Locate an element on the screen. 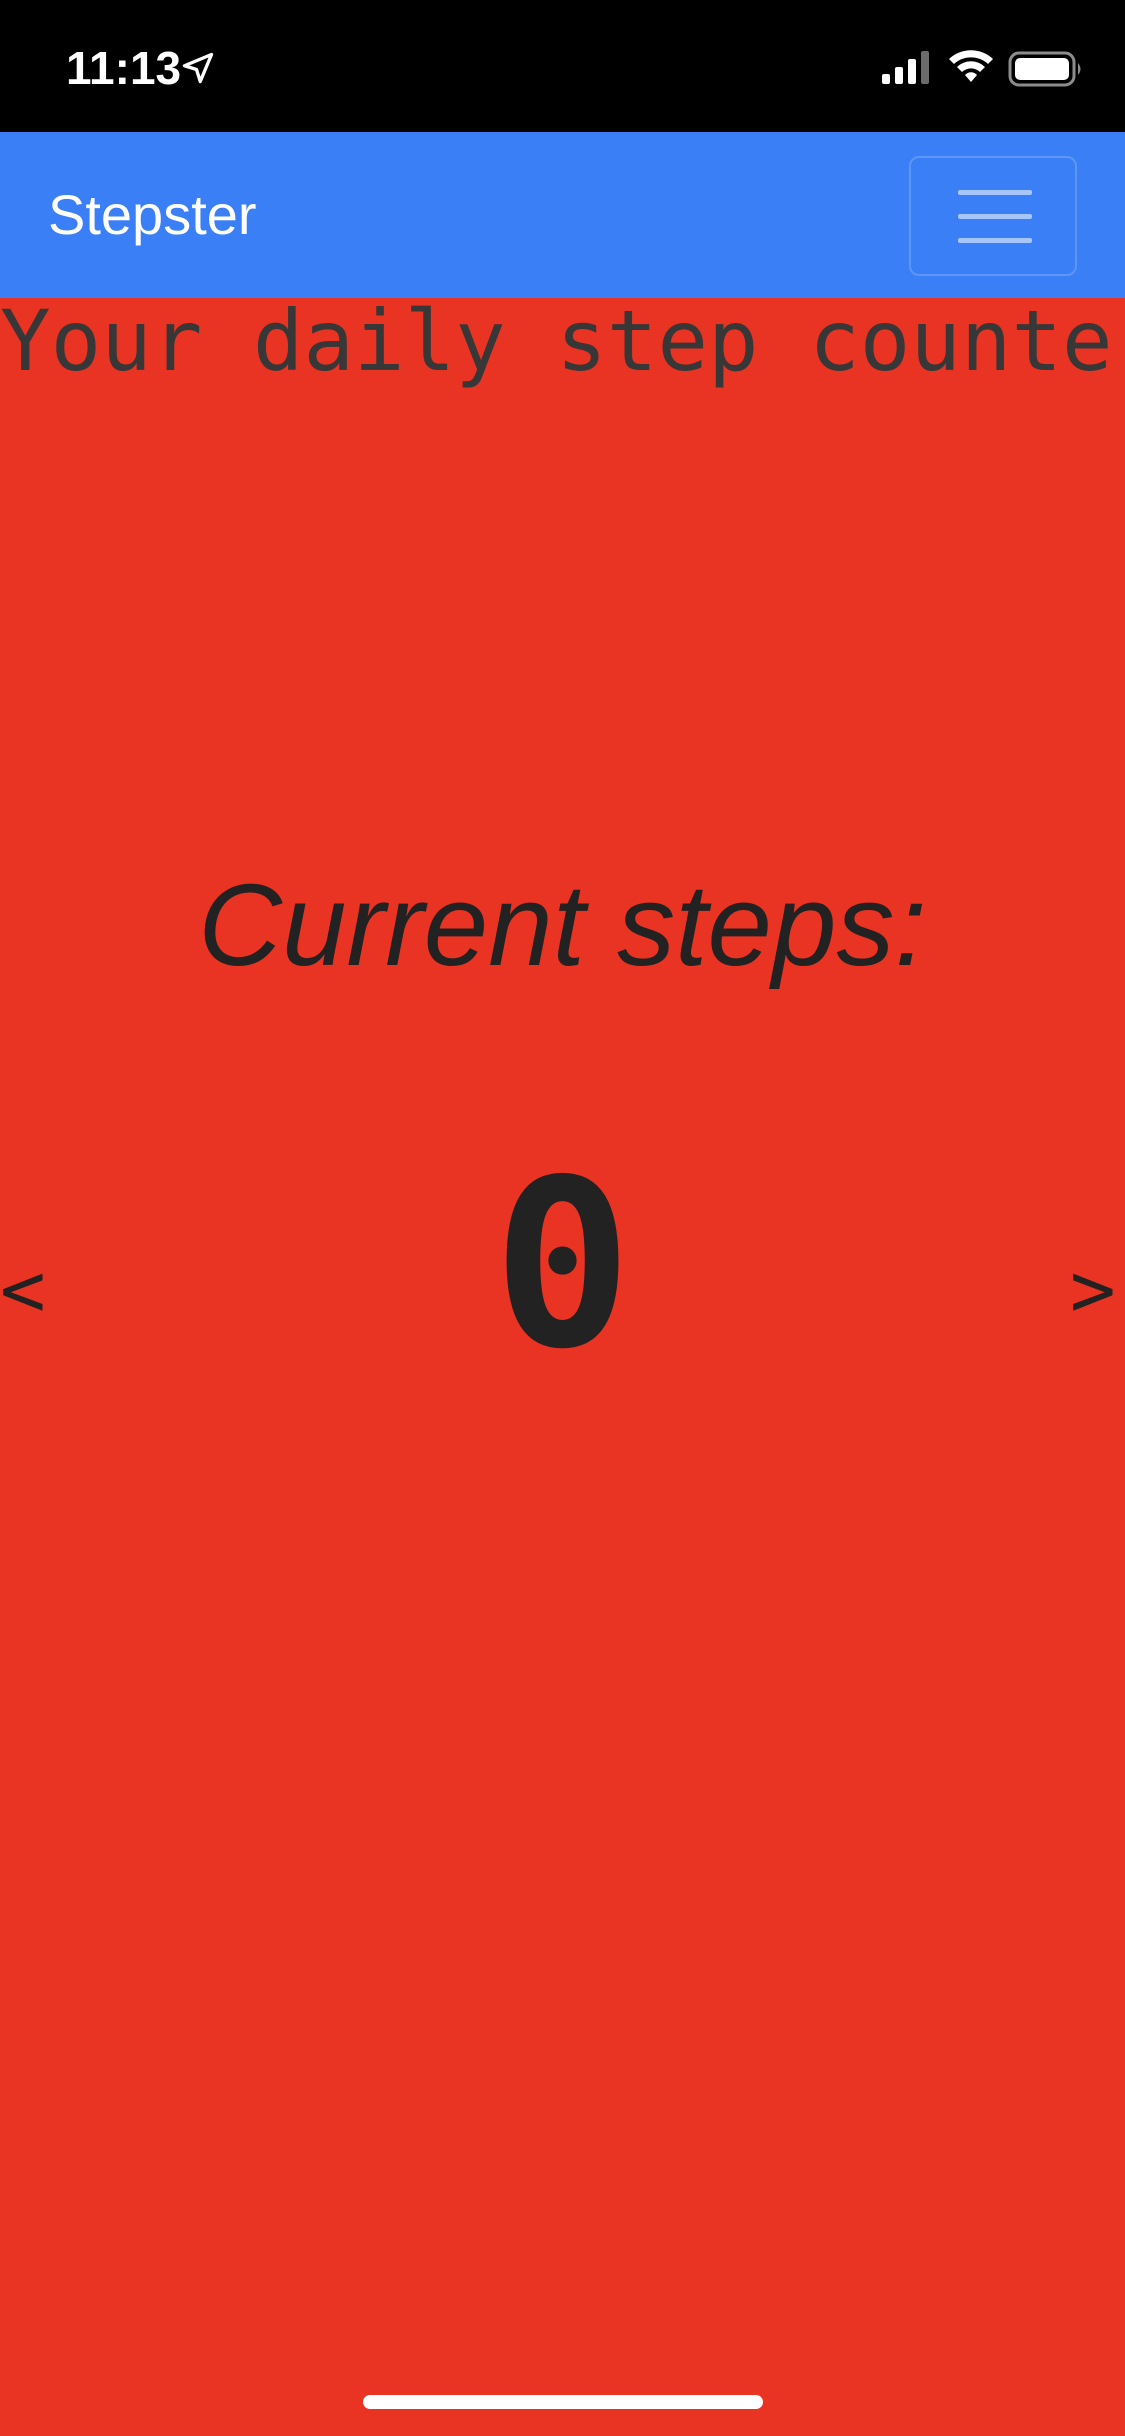 The width and height of the screenshot is (1125, 2436). step-count-value: 0 is located at coordinates (562, 1265).